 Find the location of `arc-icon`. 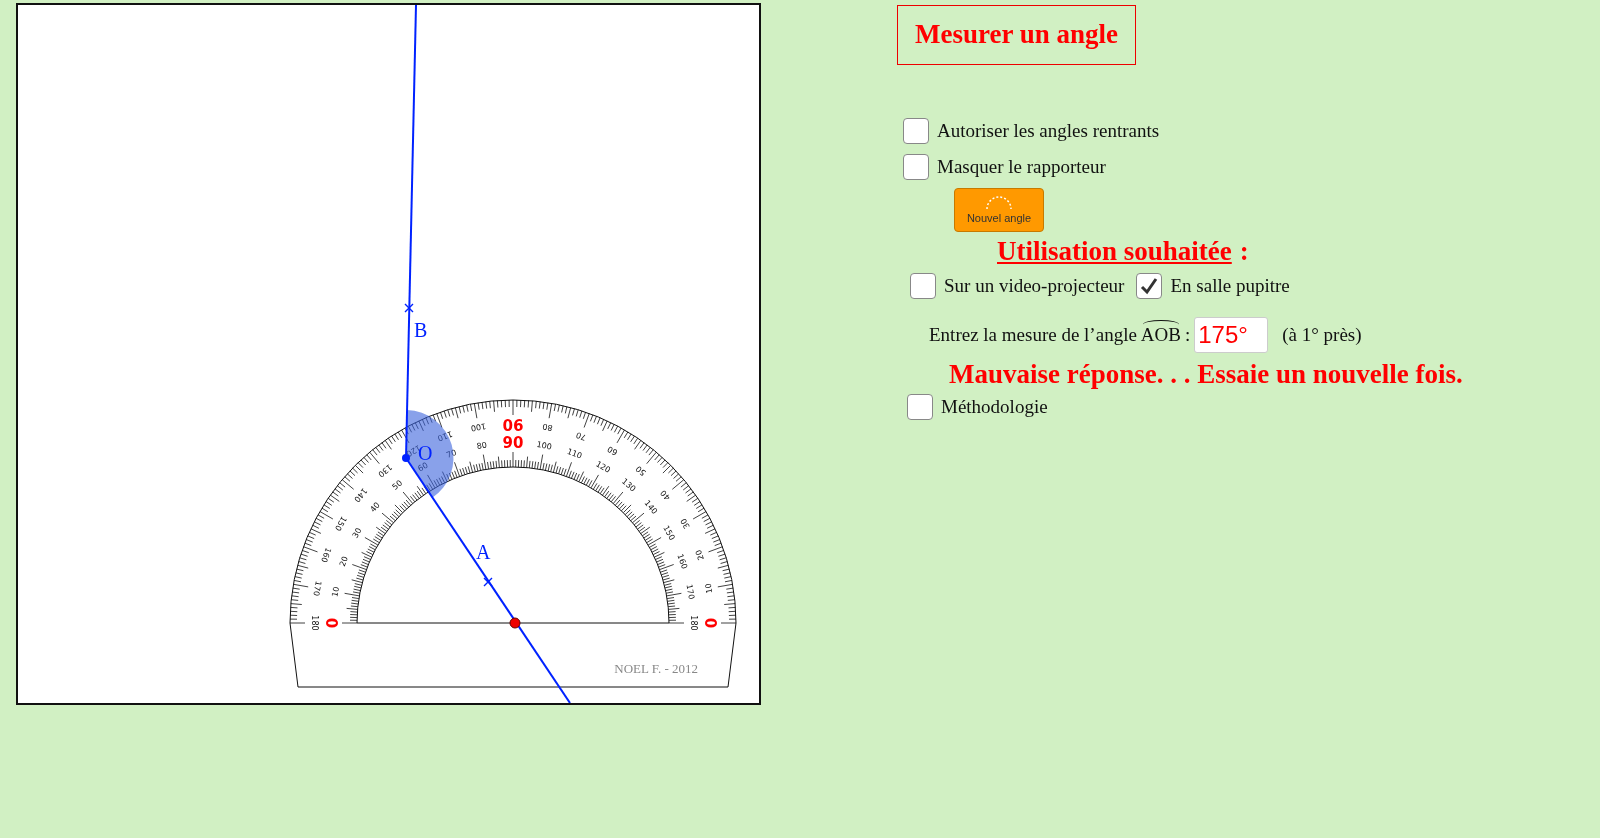

arc-icon is located at coordinates (999, 203).